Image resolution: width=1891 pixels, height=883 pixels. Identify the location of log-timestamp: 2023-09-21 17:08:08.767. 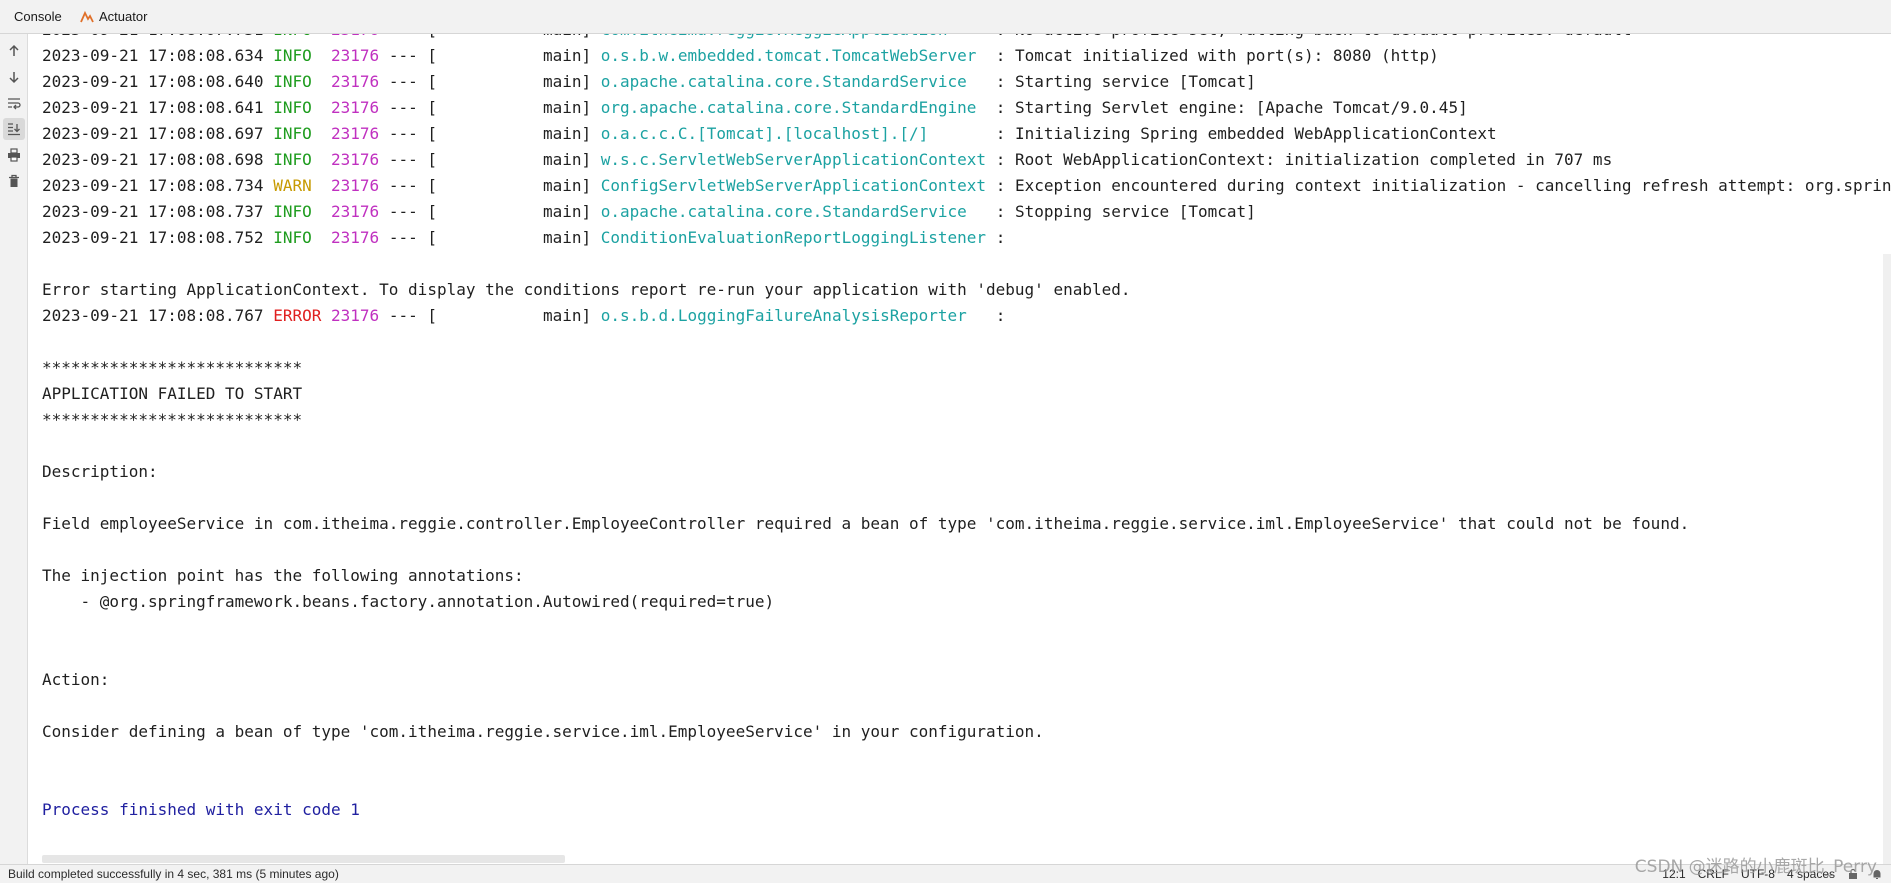
(153, 315).